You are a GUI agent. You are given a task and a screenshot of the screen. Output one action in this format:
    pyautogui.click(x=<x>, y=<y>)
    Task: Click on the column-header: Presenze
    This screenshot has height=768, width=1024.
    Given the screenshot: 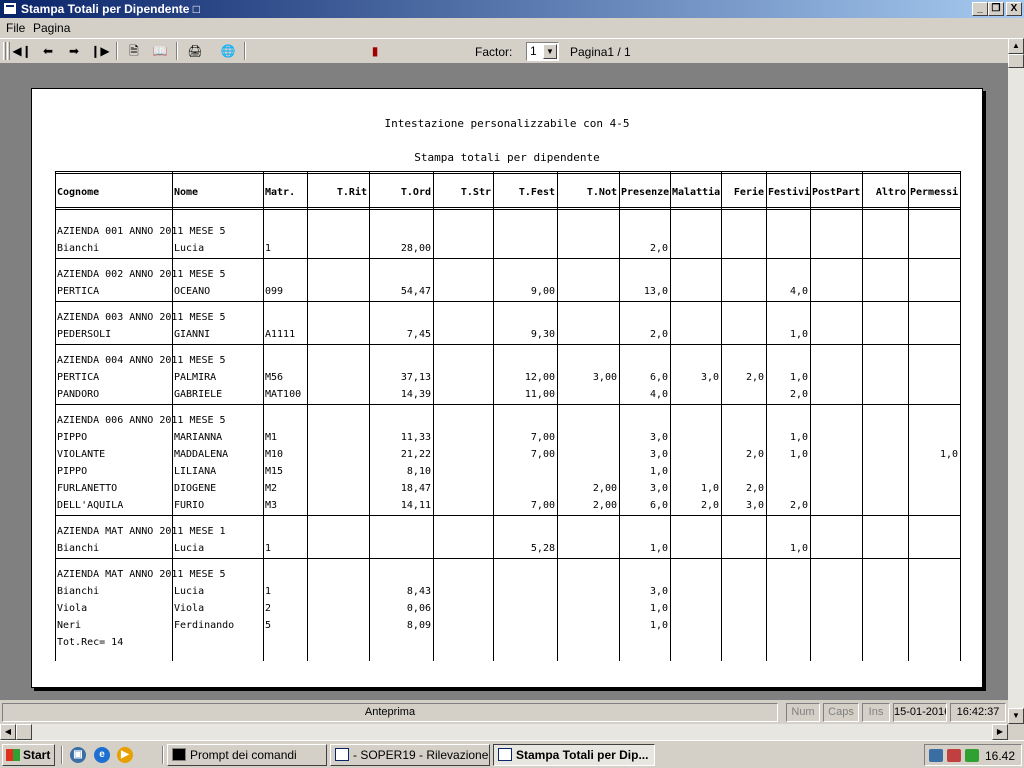 What is the action you would take?
    pyautogui.click(x=645, y=192)
    